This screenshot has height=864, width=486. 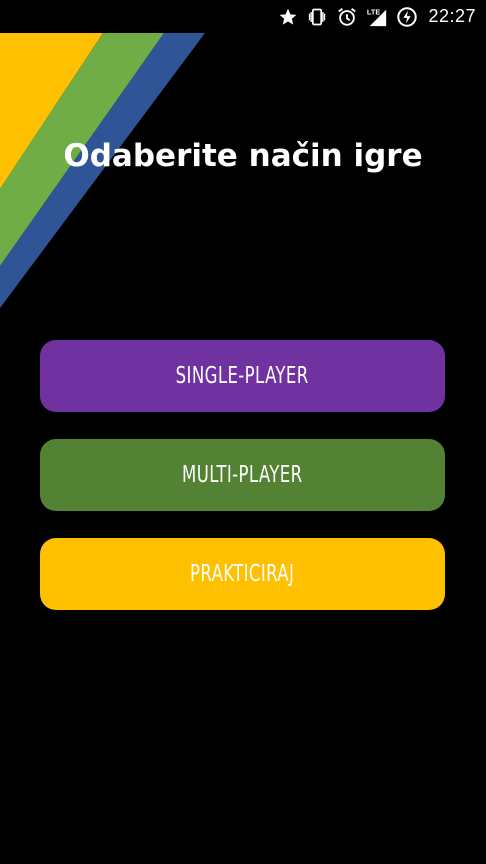 What do you see at coordinates (243, 16) in the screenshot?
I see `status-bar: LTE 22:27` at bounding box center [243, 16].